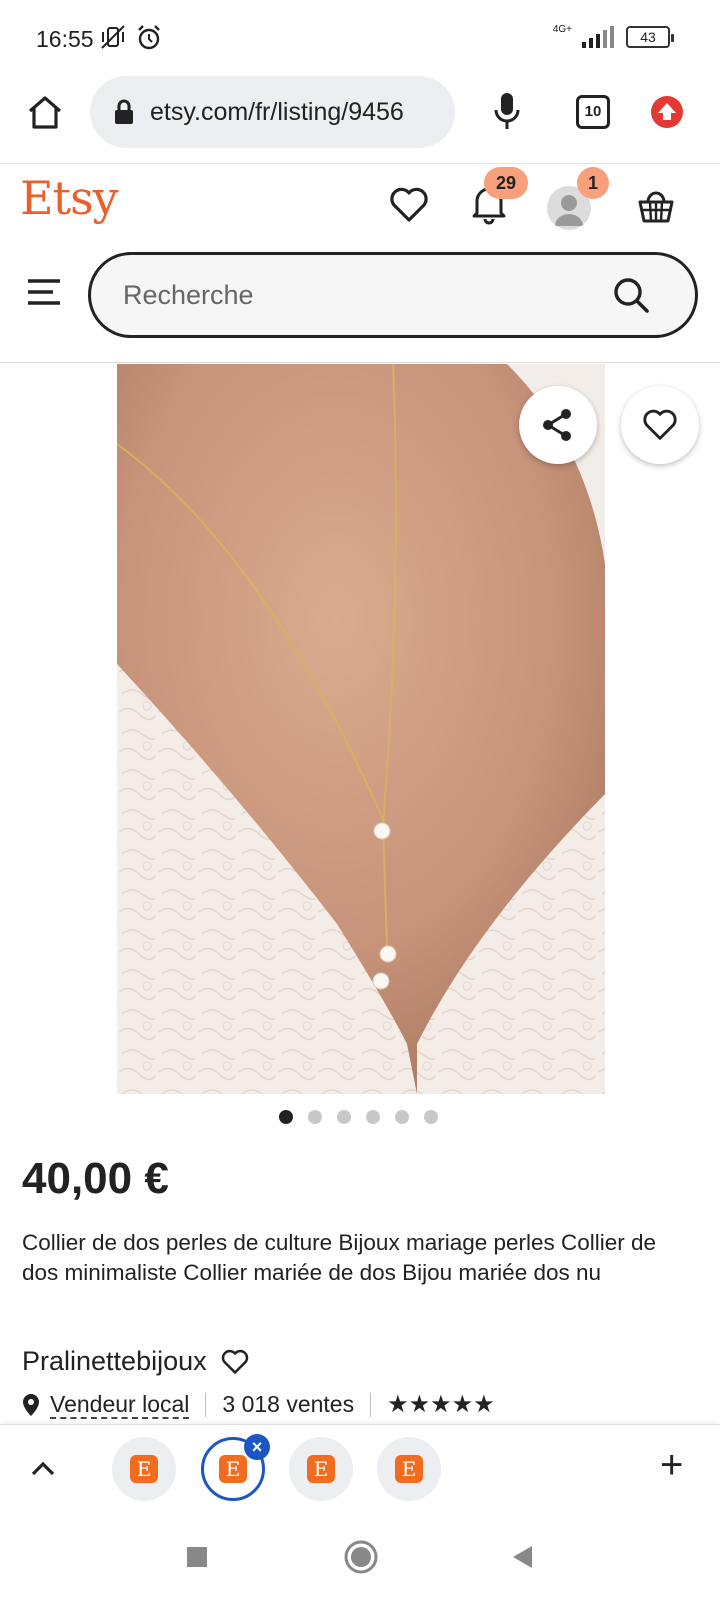 This screenshot has height=1600, width=720. Describe the element at coordinates (358, 1117) in the screenshot. I see `carousel-dots` at that location.